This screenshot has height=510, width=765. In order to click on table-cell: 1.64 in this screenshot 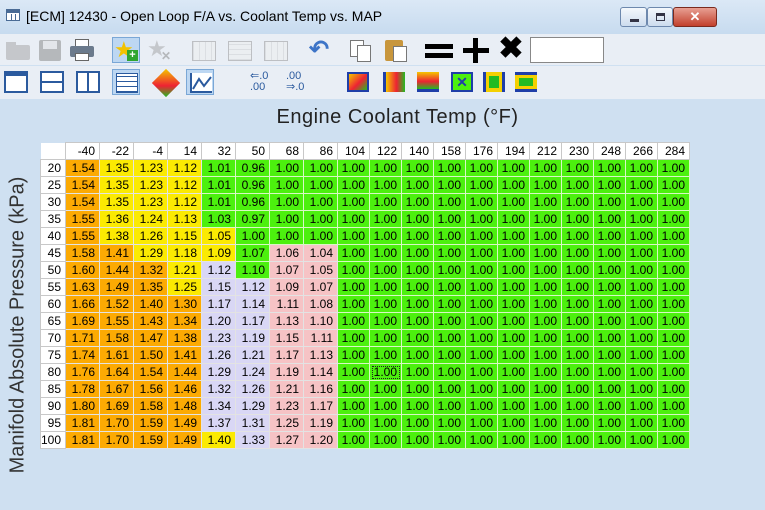, I will do `click(117, 372)`.